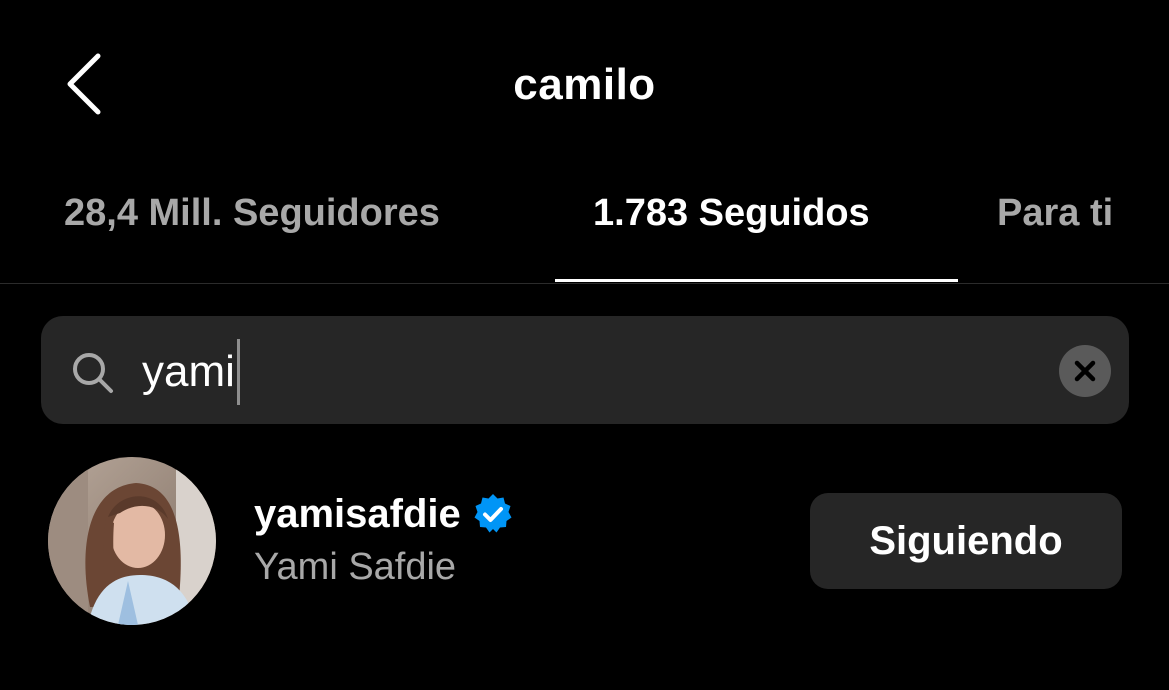 This screenshot has height=690, width=1169. What do you see at coordinates (238, 372) in the screenshot?
I see `text-caret` at bounding box center [238, 372].